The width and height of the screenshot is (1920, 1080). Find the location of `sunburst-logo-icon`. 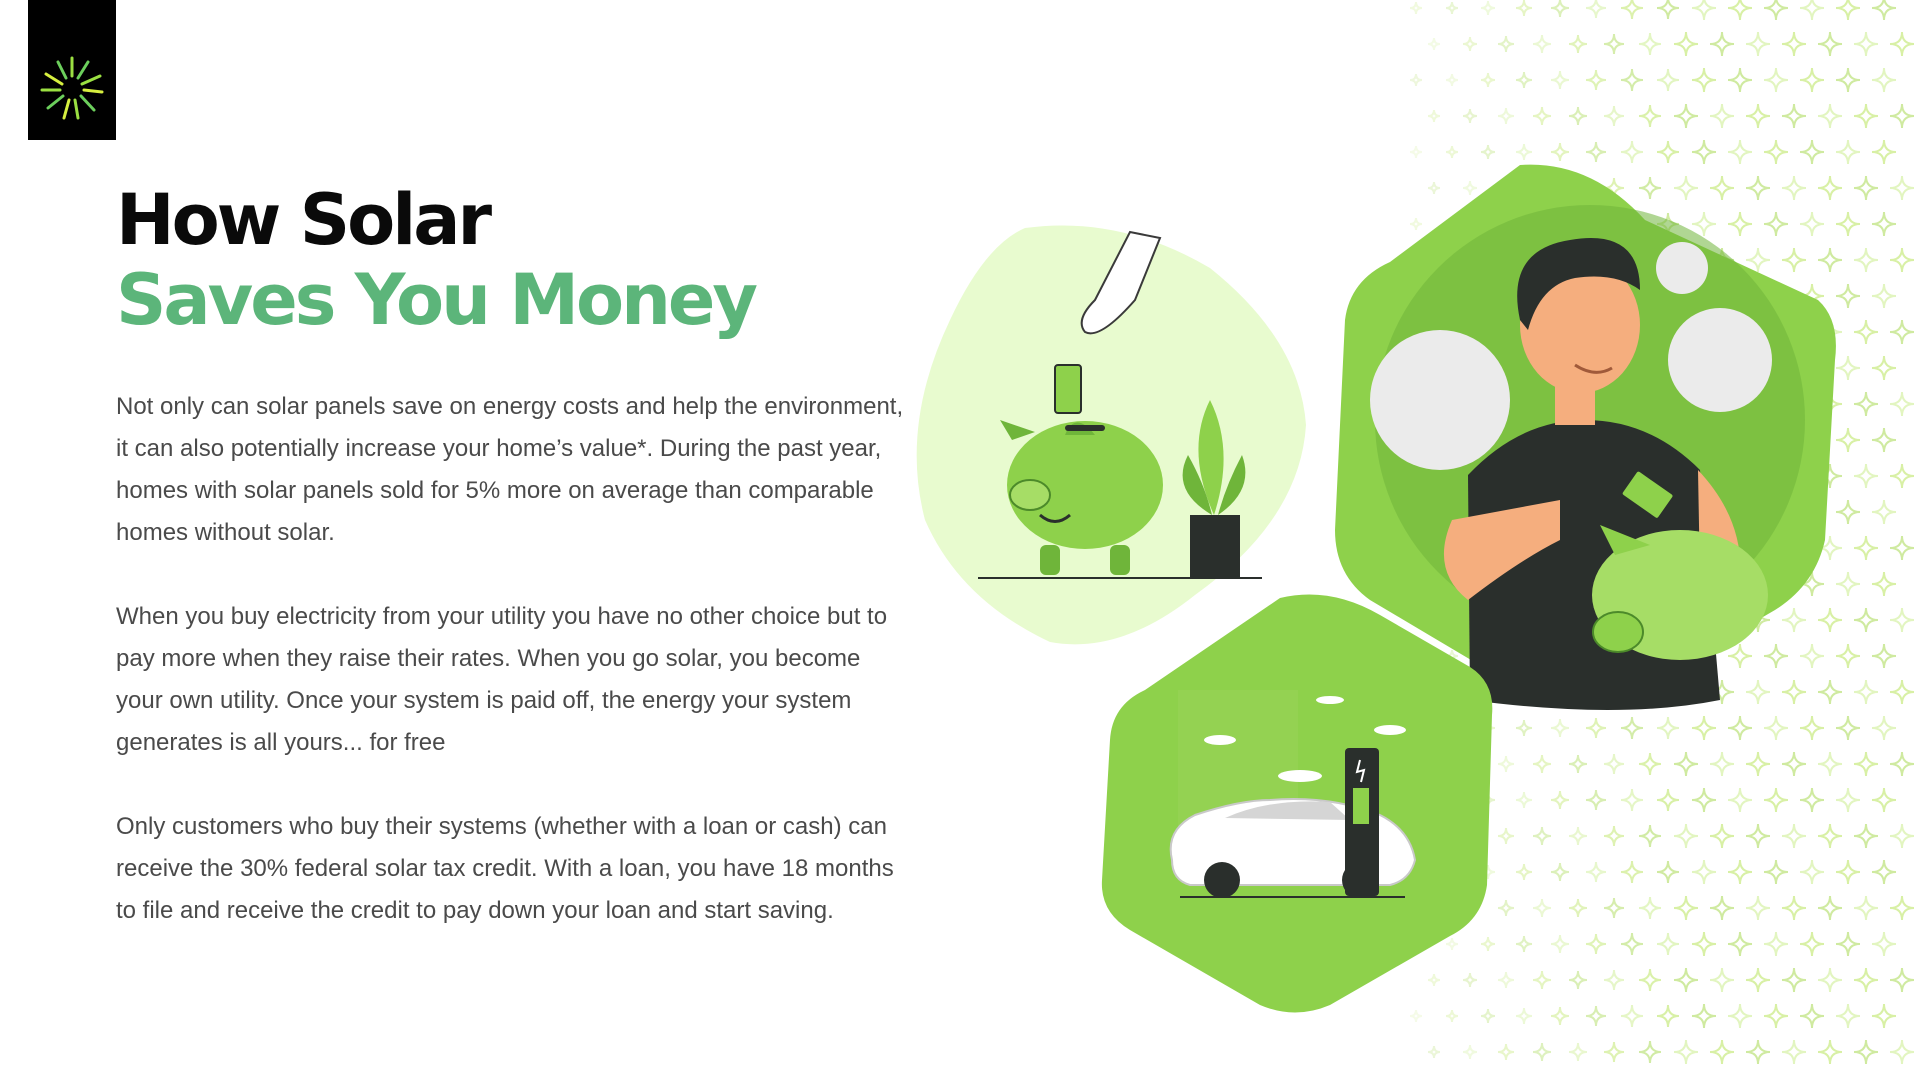

sunburst-logo-icon is located at coordinates (72, 88).